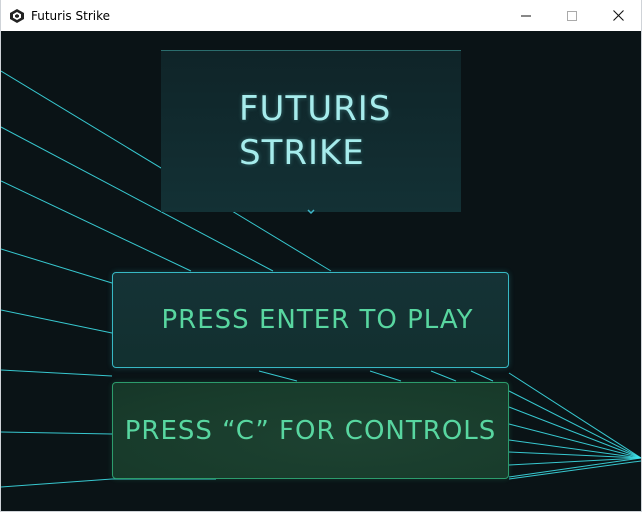 This screenshot has width=642, height=512. I want to click on controls-button-label: PRESS “C” FOR CONTROLS, so click(310, 430).